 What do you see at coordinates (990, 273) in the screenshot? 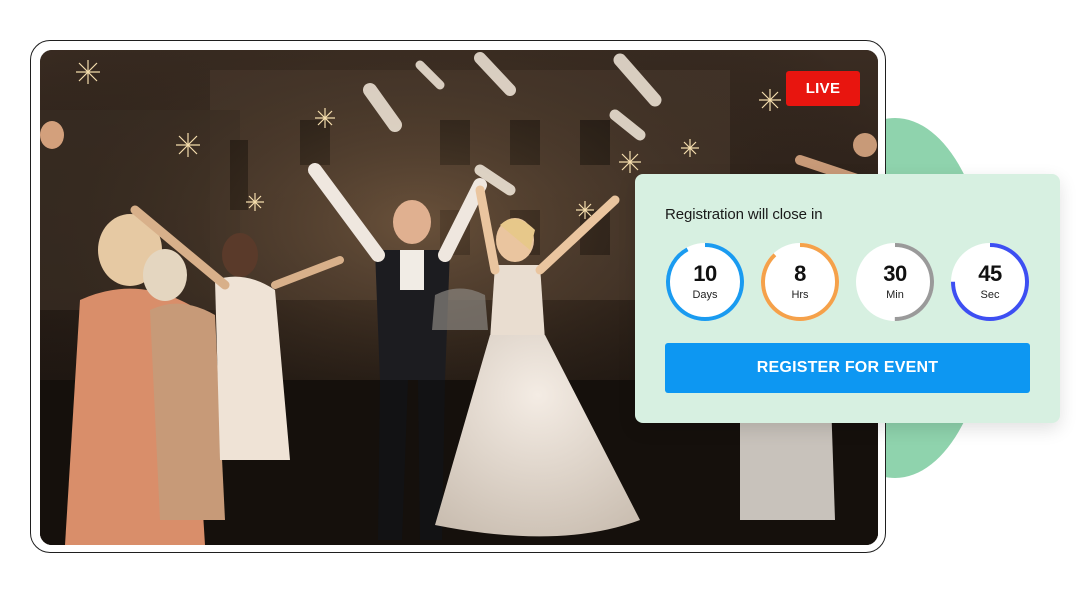
I see `seconds-value: 45` at bounding box center [990, 273].